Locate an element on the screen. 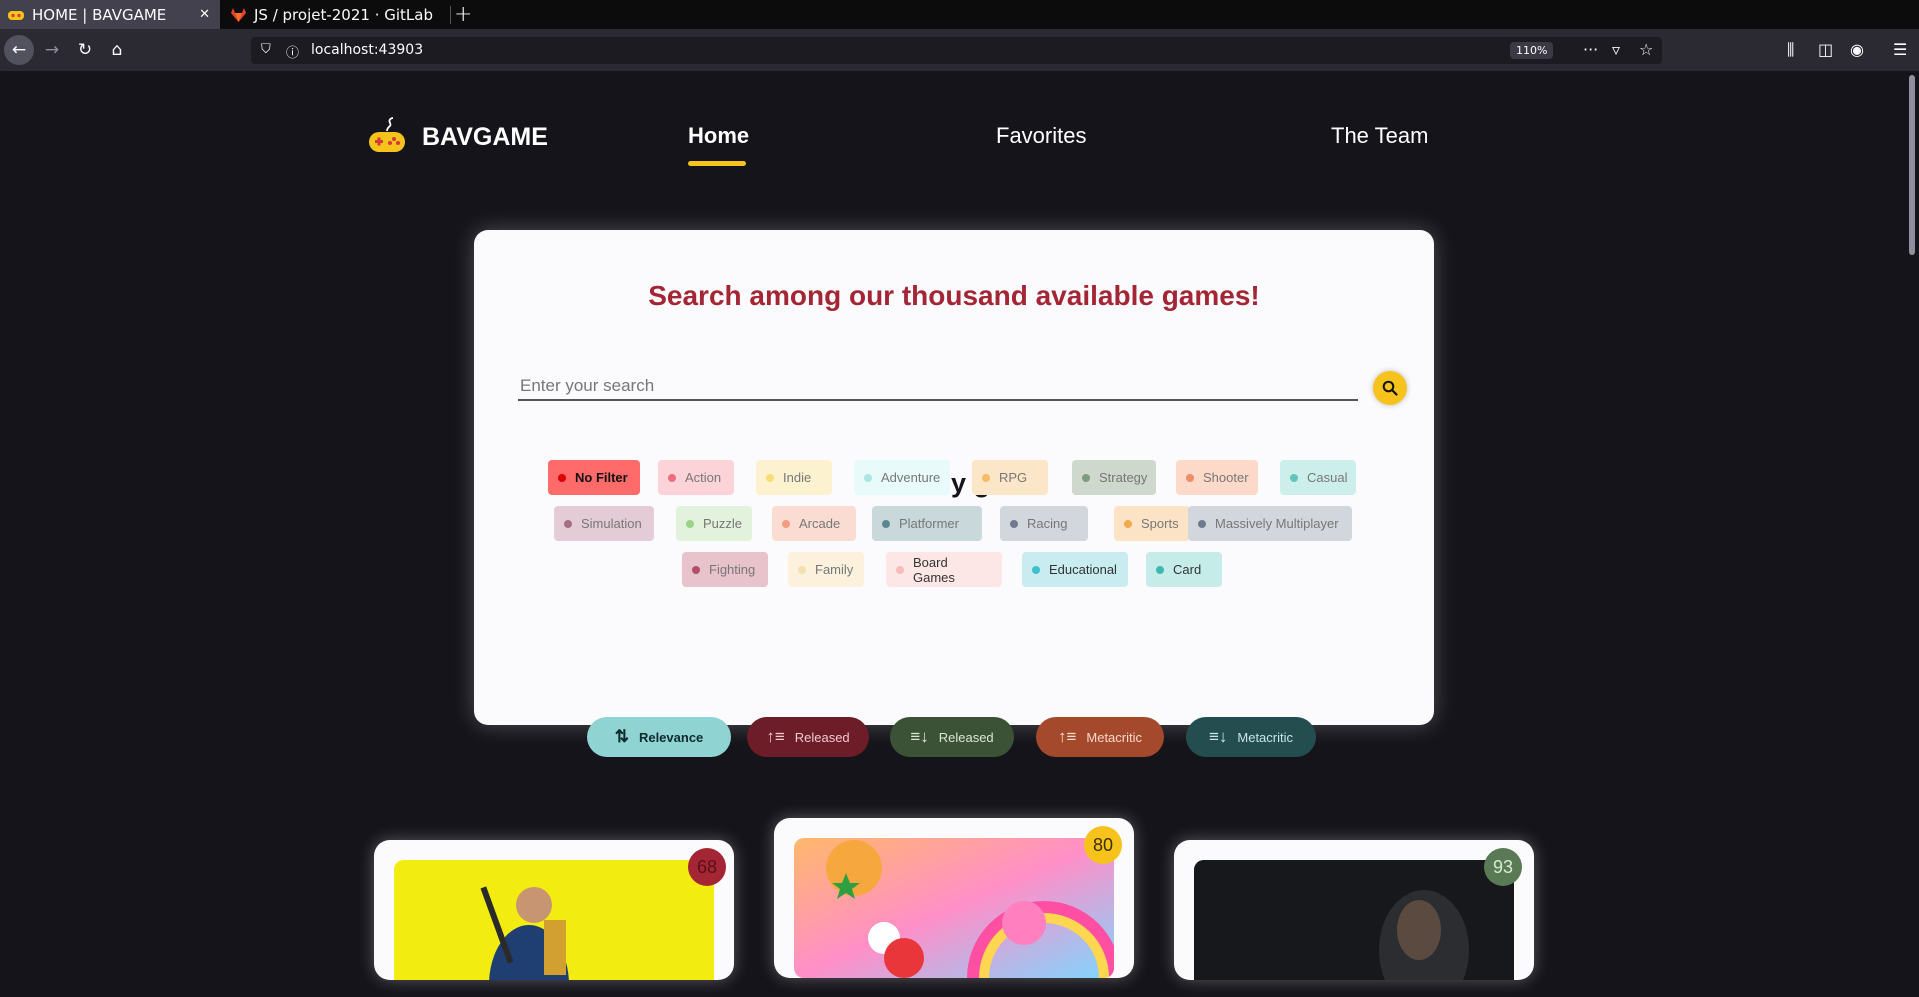  sort-button-metacritic-4: ≡↓ Metacritic is located at coordinates (1251, 737).